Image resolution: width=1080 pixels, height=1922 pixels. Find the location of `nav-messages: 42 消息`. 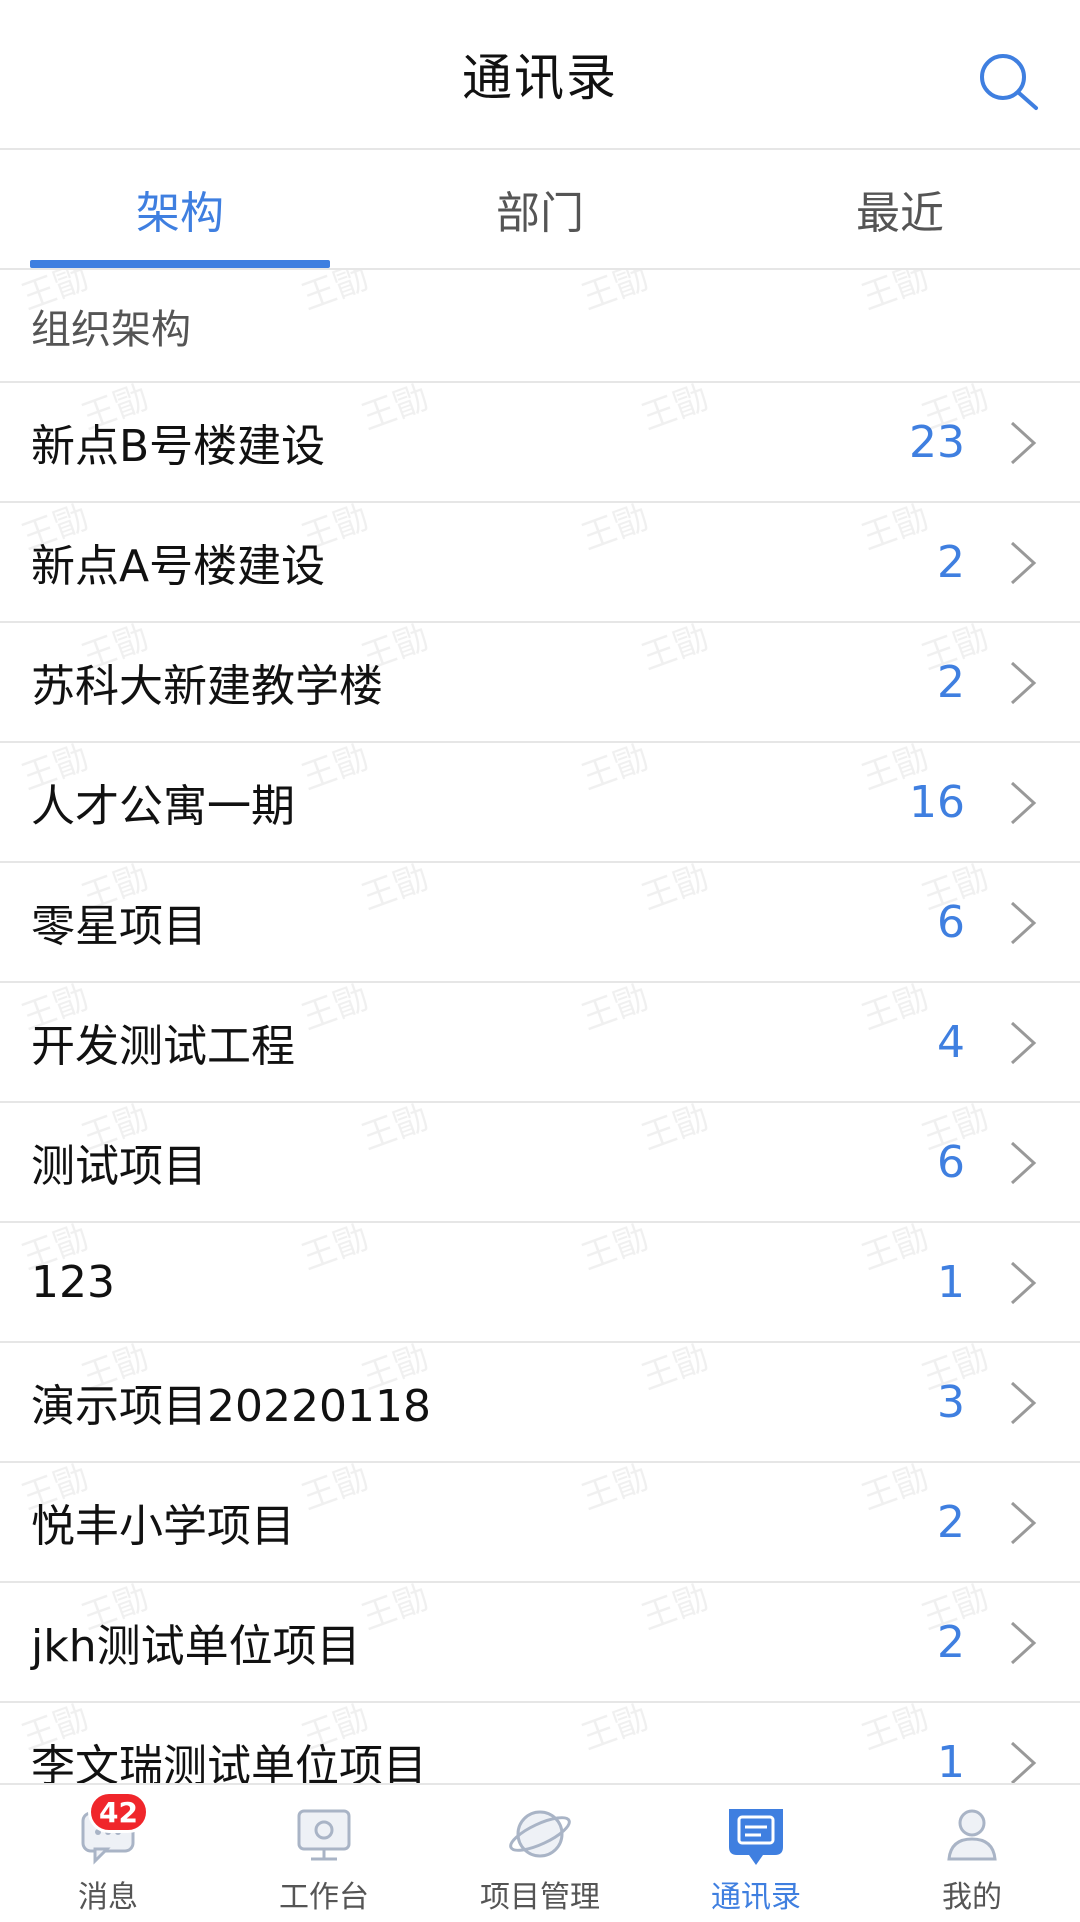

nav-messages: 42 消息 is located at coordinates (108, 1853).